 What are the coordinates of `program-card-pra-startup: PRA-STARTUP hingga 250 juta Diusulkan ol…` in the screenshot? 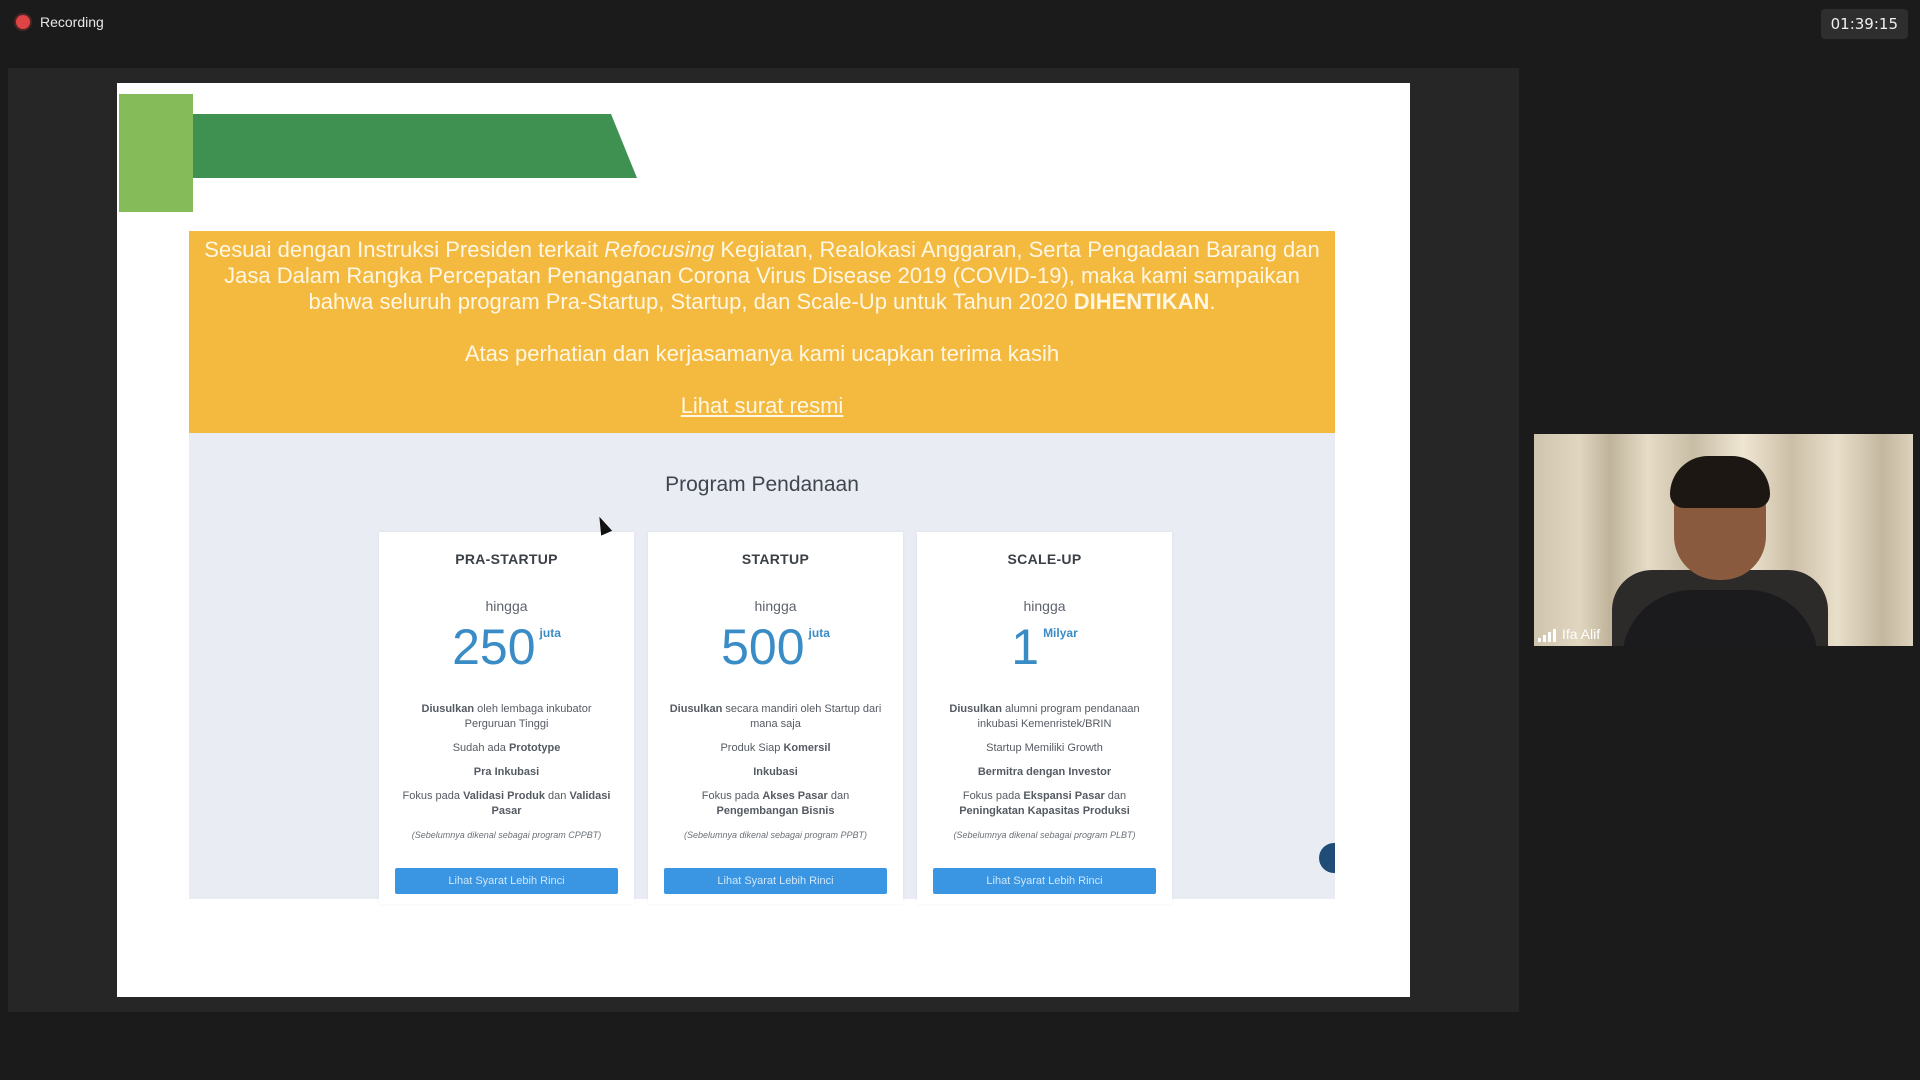 It's located at (506, 718).